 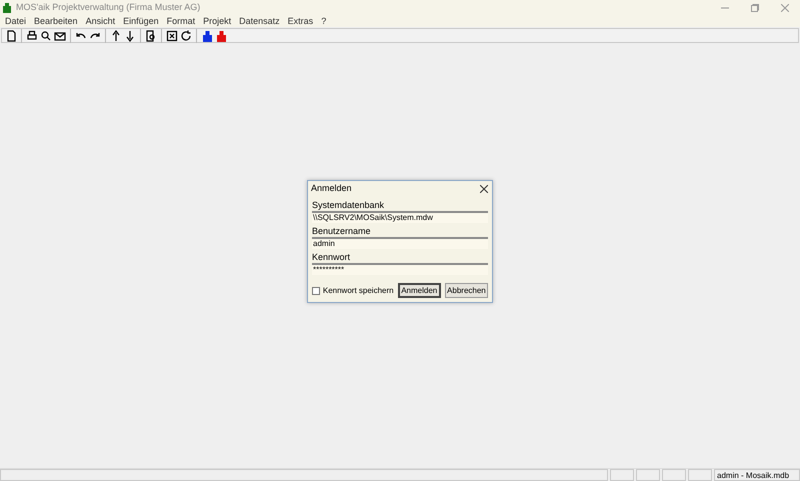 I want to click on dialog-button: Abbrechen, so click(x=466, y=290).